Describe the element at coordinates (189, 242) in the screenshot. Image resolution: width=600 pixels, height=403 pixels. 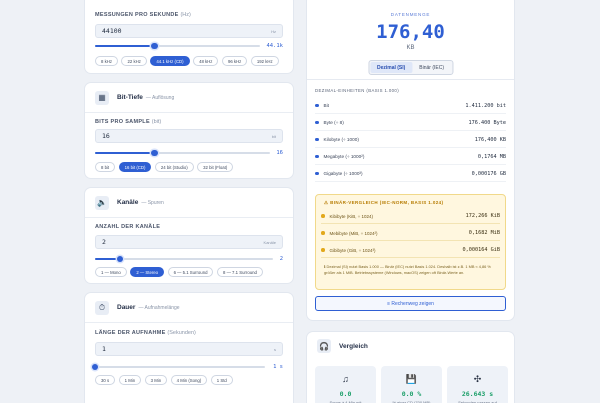
I see `channels-input: 2 Kanäle` at that location.